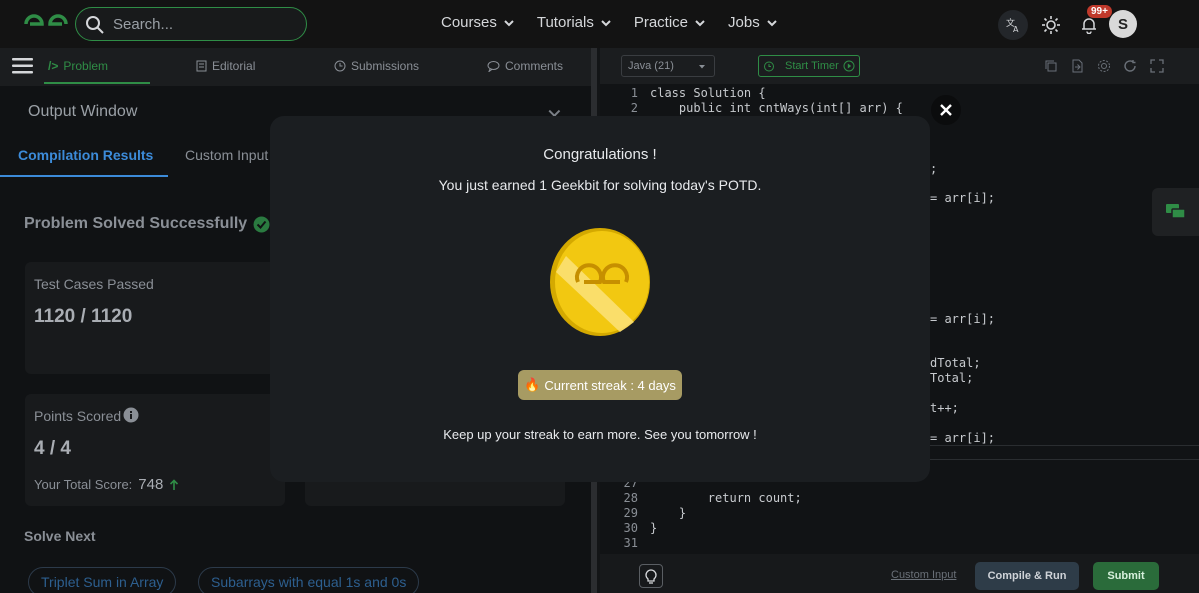 This screenshot has height=593, width=1199. I want to click on svg-text: A, so click(1016, 29).